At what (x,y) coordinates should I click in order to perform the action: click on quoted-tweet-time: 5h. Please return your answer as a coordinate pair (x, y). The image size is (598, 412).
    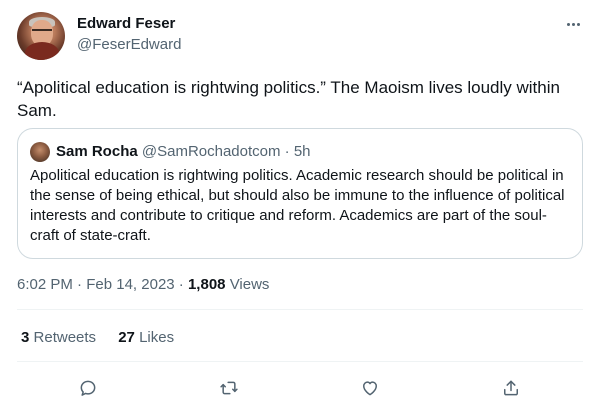
    Looking at the image, I should click on (302, 151).